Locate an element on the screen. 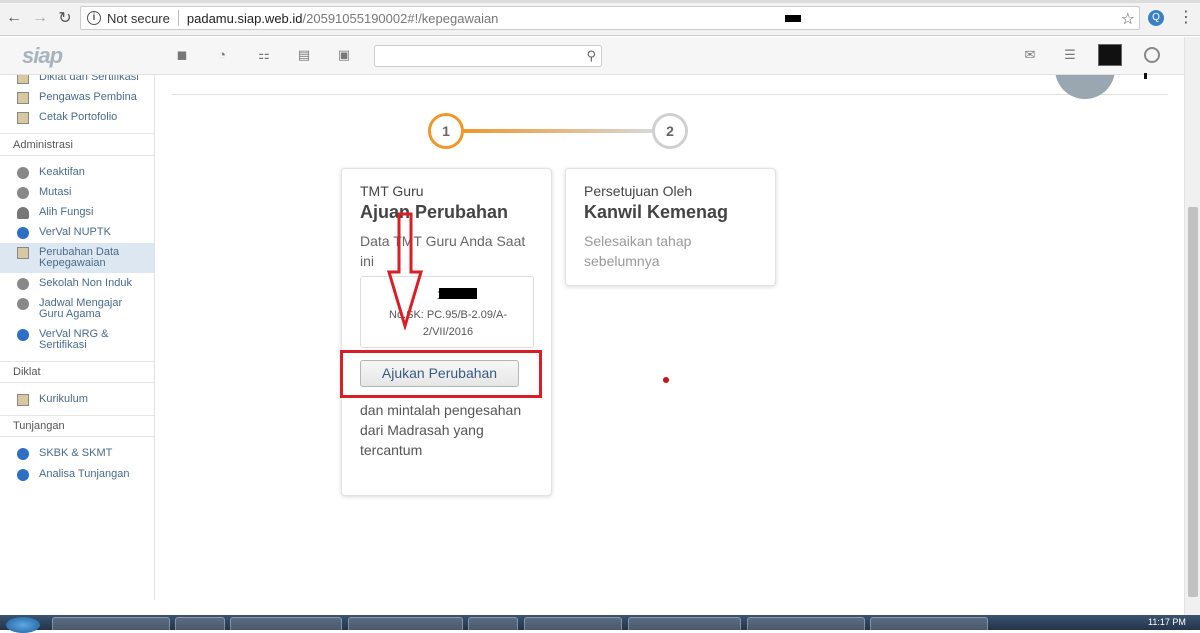  sidebar-item-label: Perubahan Data Kepegawaian is located at coordinates (79, 257).